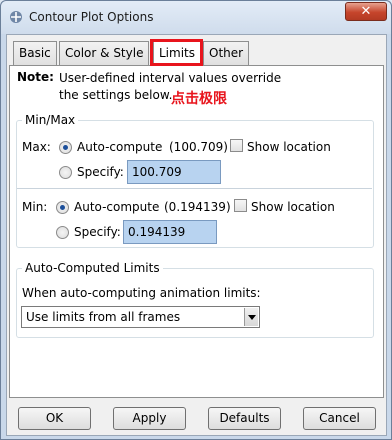  Describe the element at coordinates (196, 17) in the screenshot. I see `title-bar: Contour Plot Options ✕` at that location.